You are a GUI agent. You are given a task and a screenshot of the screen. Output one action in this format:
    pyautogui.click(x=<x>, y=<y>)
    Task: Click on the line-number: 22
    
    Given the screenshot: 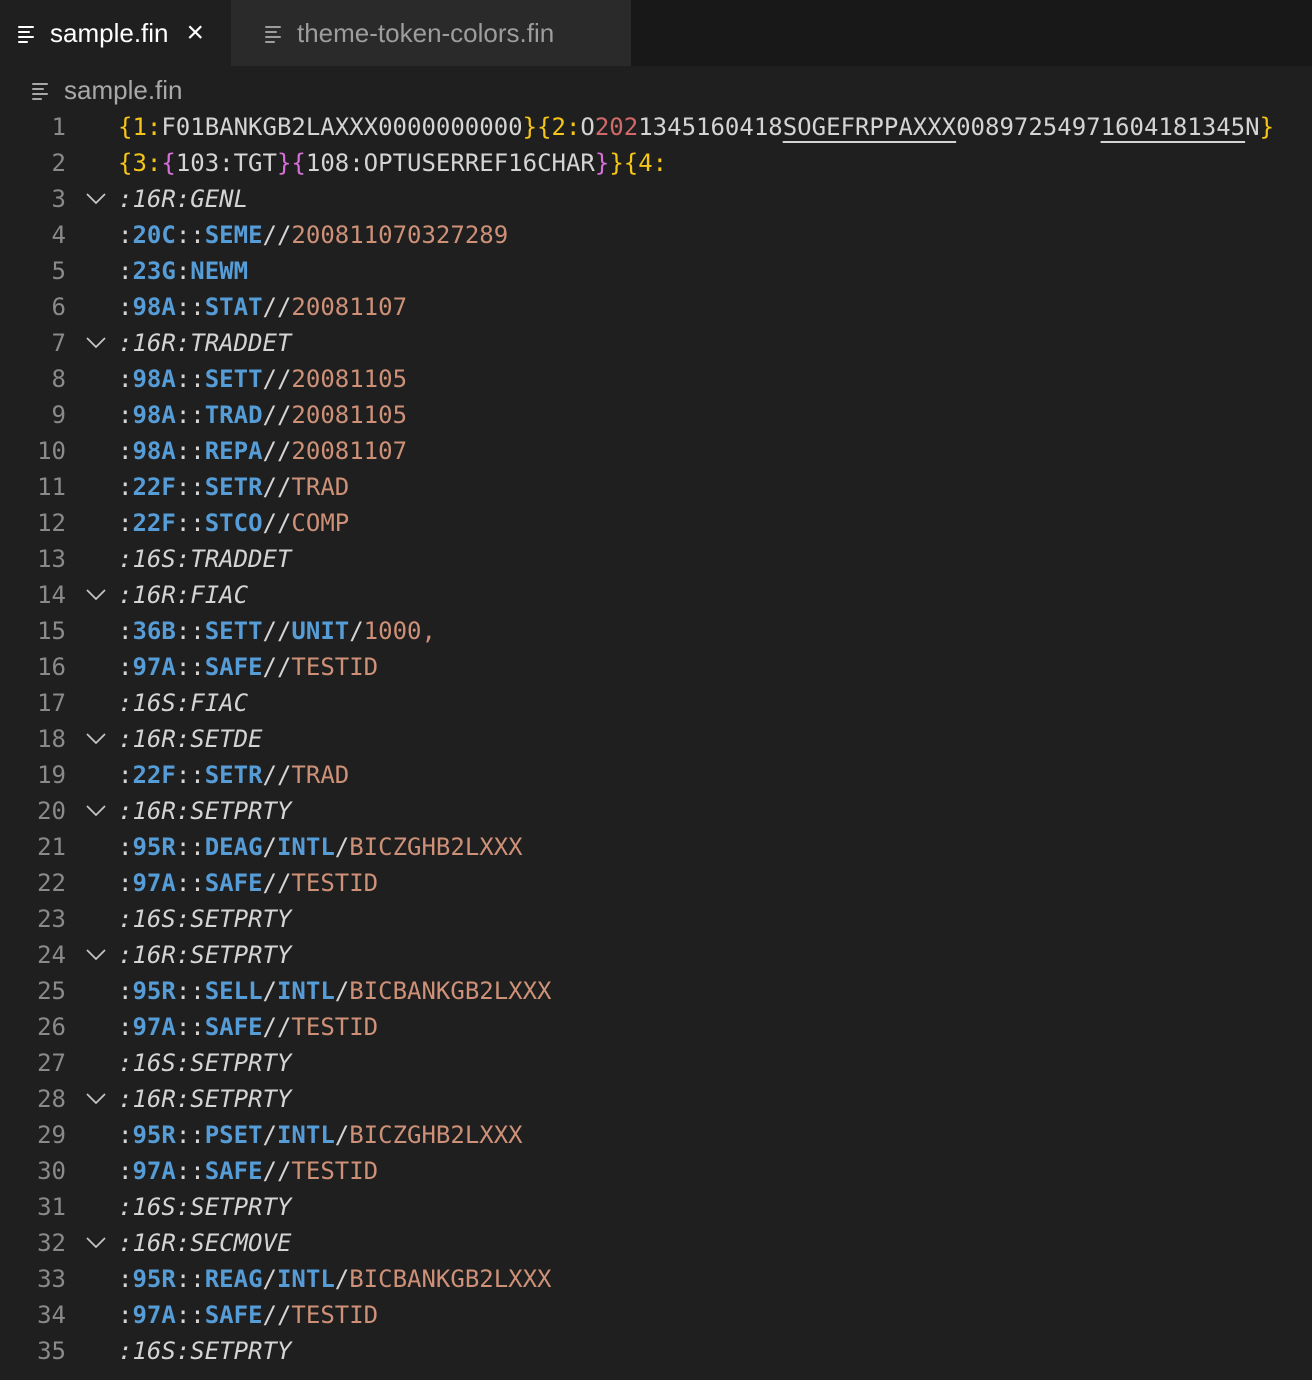 What is the action you would take?
    pyautogui.click(x=51, y=883)
    